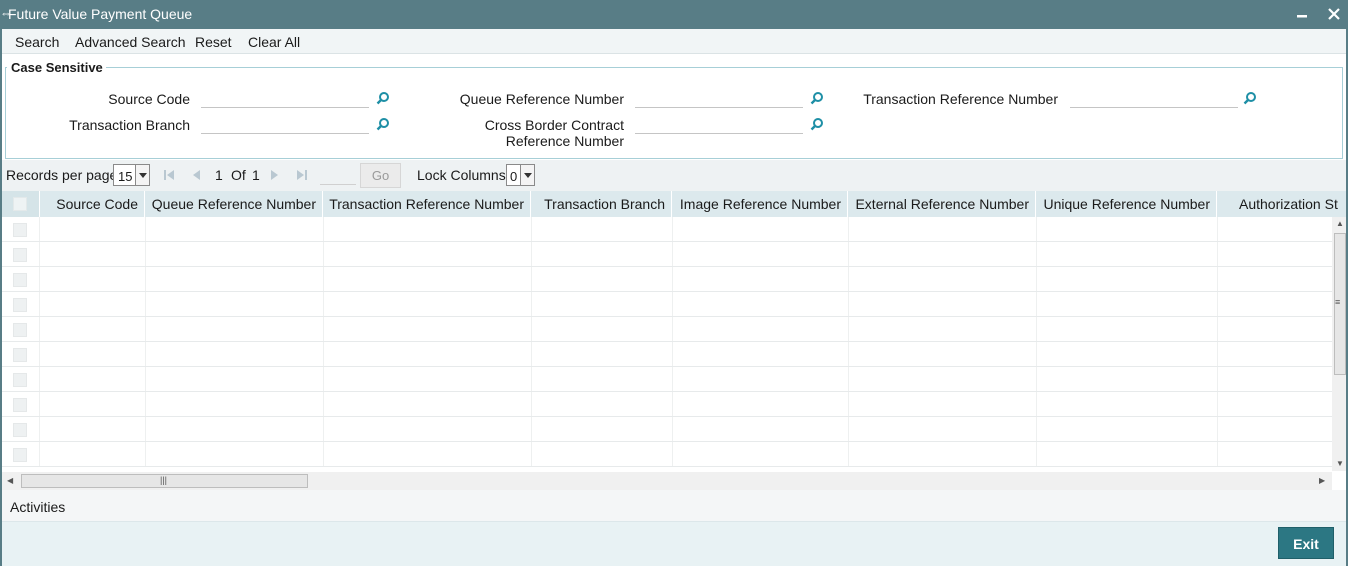  Describe the element at coordinates (383, 124) in the screenshot. I see `transaction-branch-lookup-icon` at that location.